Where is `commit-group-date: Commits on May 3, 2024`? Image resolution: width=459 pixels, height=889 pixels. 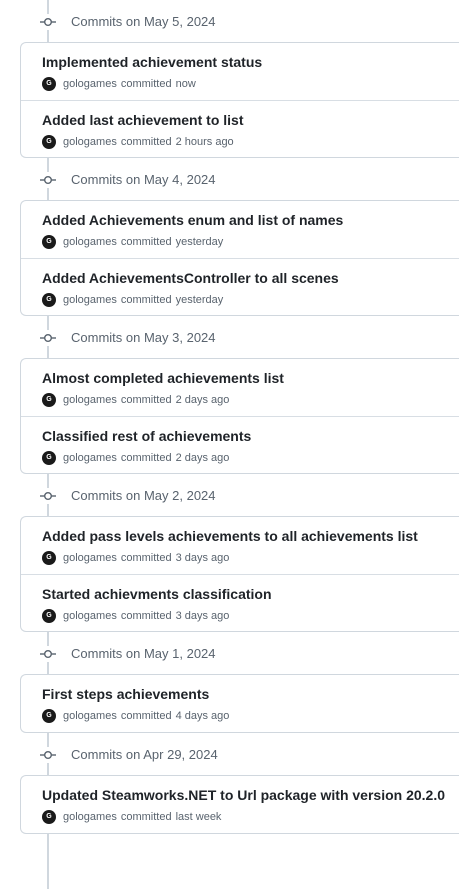
commit-group-date: Commits on May 3, 2024 is located at coordinates (143, 337).